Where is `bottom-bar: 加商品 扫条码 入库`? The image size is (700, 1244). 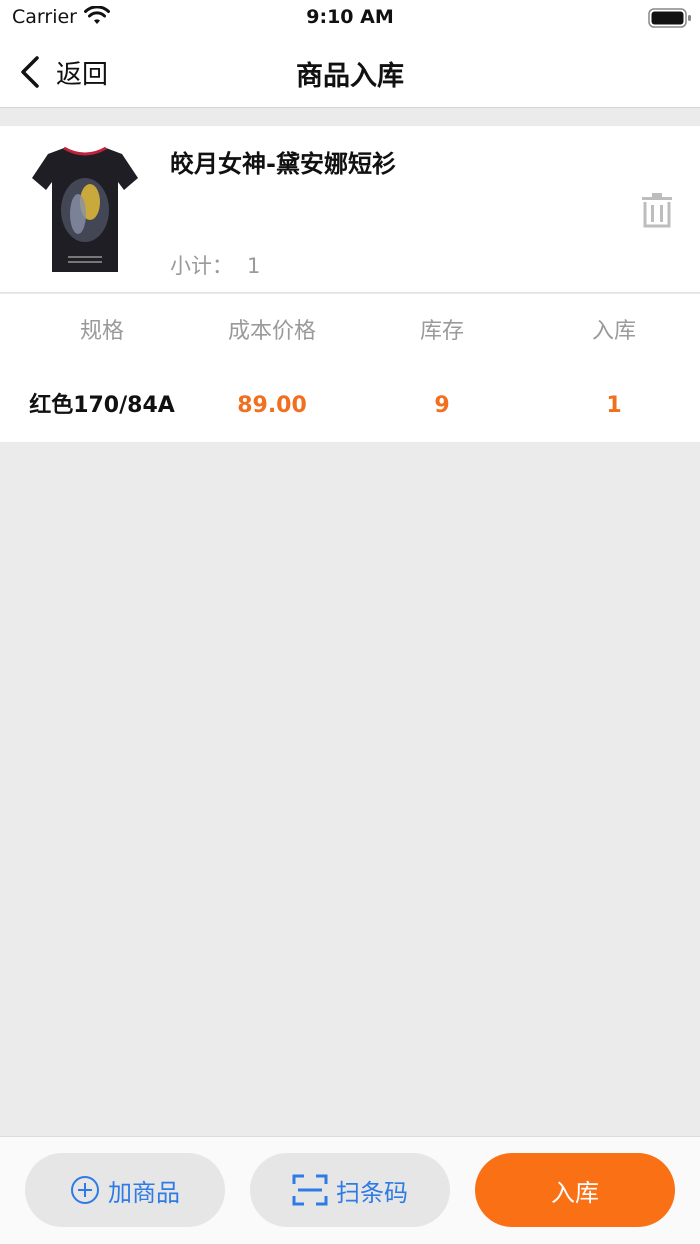
bottom-bar: 加商品 扫条码 入库 is located at coordinates (350, 1190).